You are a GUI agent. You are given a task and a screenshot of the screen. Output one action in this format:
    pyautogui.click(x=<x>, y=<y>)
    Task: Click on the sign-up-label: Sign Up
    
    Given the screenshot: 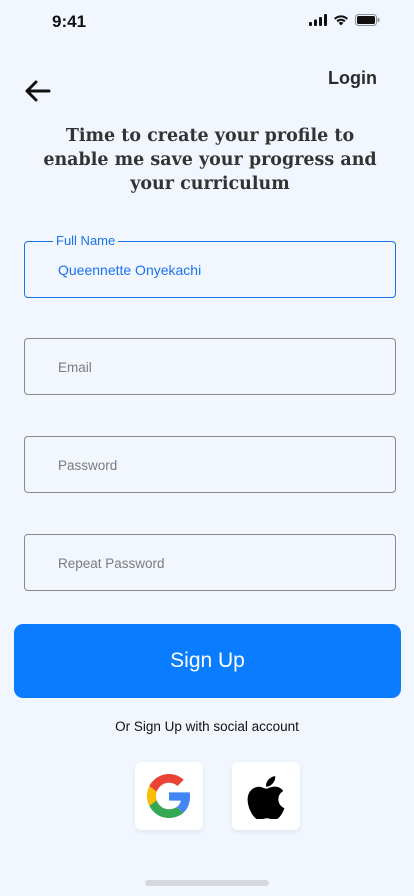 What is the action you would take?
    pyautogui.click(x=207, y=660)
    